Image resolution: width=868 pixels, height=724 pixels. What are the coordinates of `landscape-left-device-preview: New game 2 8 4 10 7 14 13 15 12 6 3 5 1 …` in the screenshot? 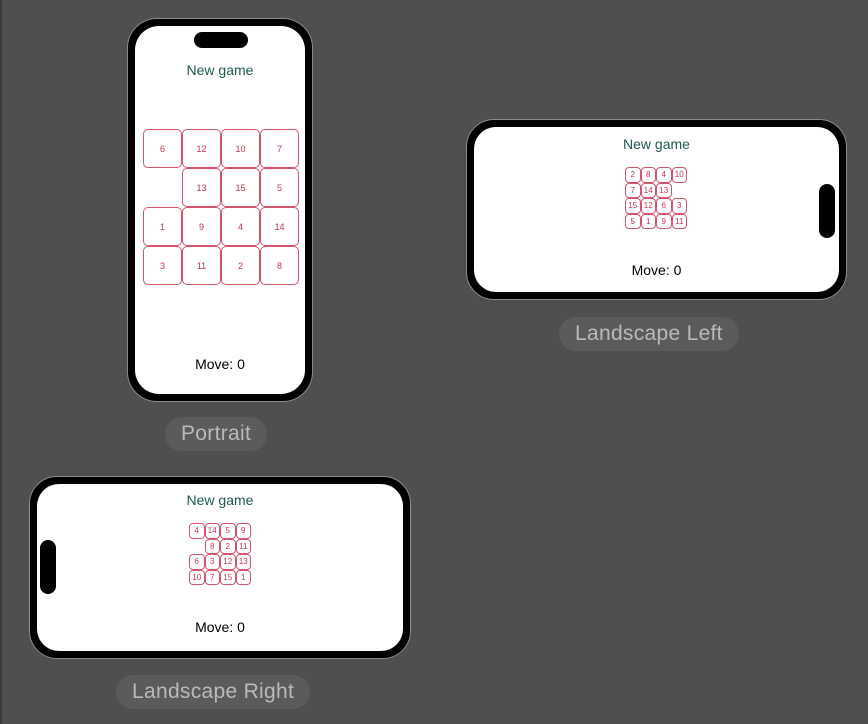 It's located at (656, 209).